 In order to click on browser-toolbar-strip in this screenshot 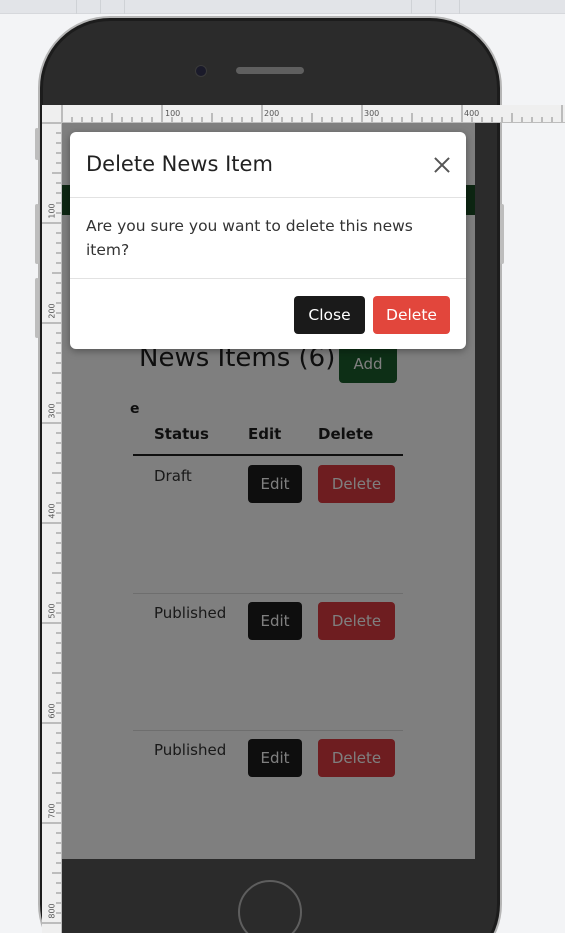, I will do `click(282, 7)`.